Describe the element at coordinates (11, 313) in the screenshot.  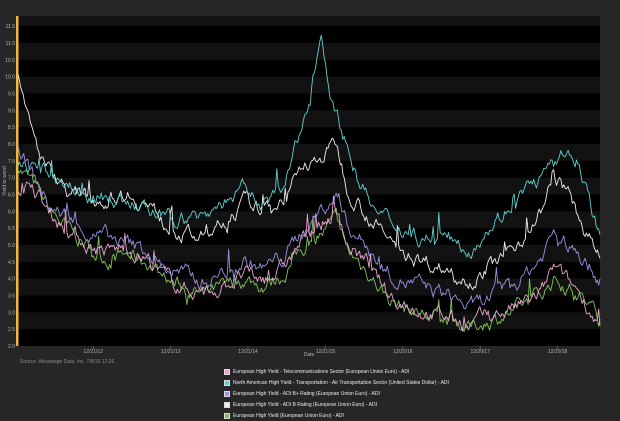
I see `y-tick-label: 3.0` at that location.